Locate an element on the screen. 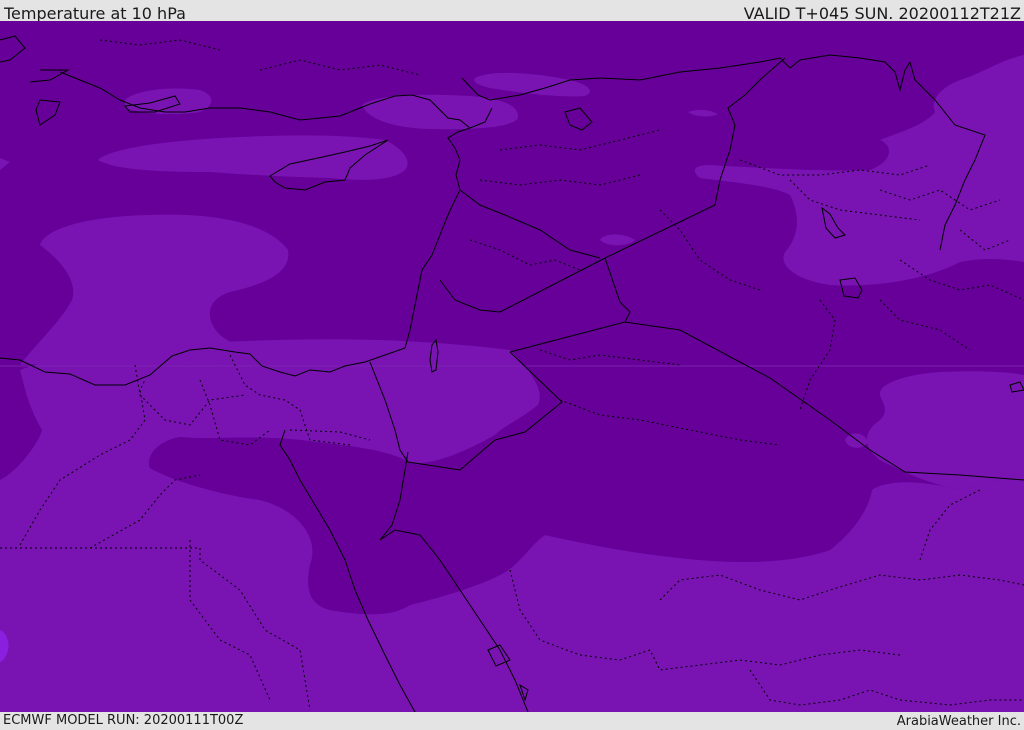  model-run-label: ECMWF MODEL RUN: 20200111T00Z is located at coordinates (123, 720).